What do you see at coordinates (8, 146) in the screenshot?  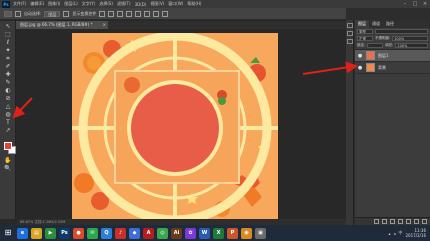 I see `foreground-color-swatch` at bounding box center [8, 146].